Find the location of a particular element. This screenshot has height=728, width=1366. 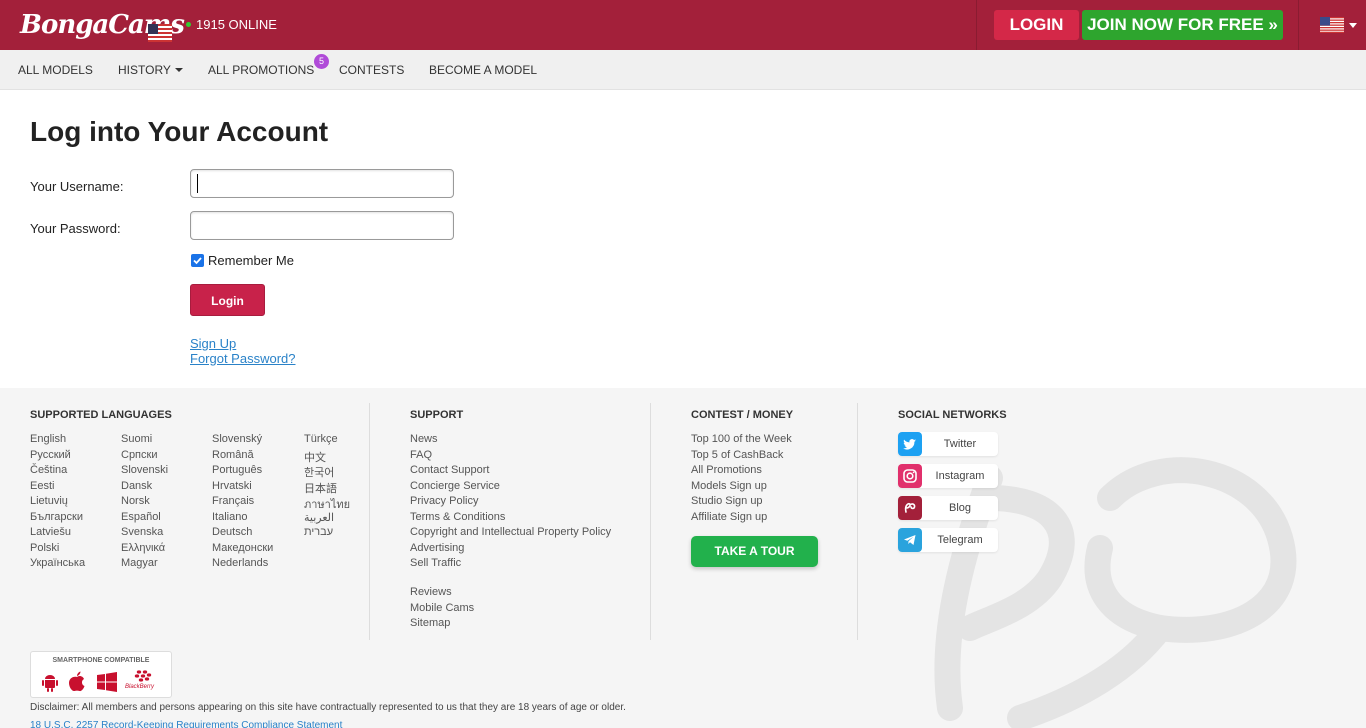

forgot-password-link: Forgot Password? is located at coordinates (243, 358).